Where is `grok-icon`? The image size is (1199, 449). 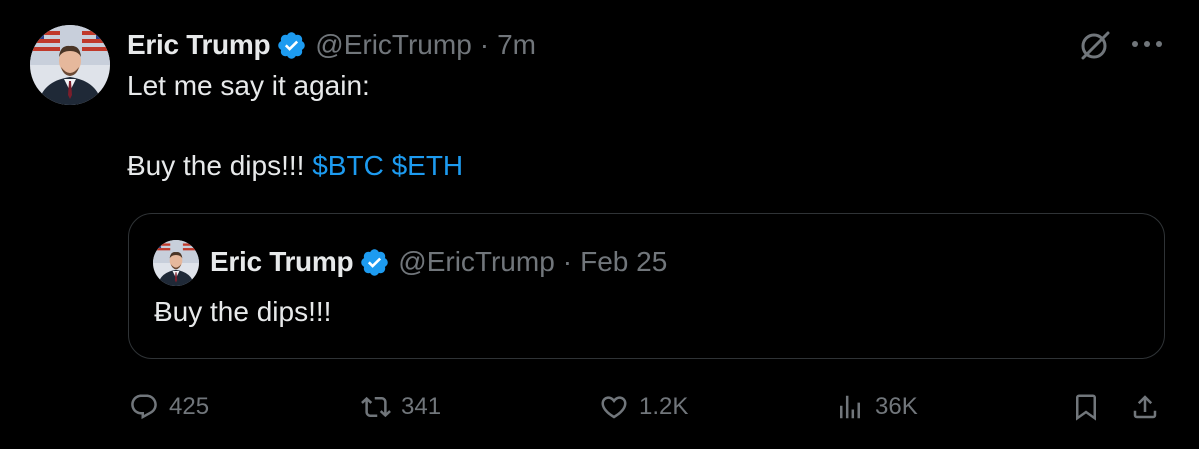
grok-icon is located at coordinates (1095, 45).